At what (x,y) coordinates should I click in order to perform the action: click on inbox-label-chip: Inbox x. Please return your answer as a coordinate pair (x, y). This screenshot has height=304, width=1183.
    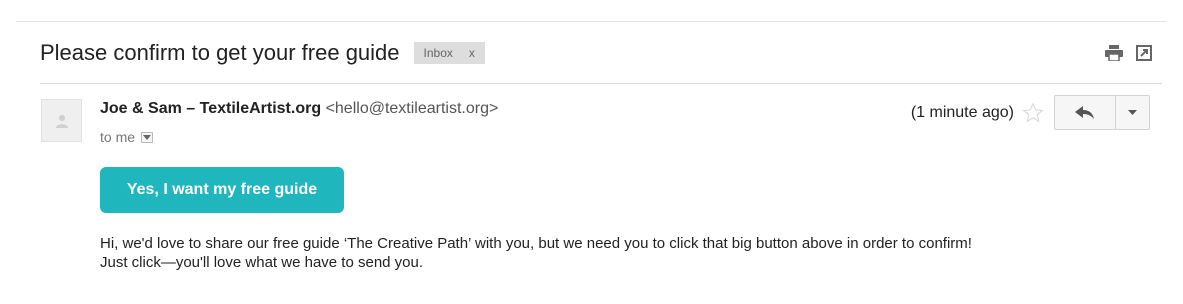
    Looking at the image, I should click on (449, 53).